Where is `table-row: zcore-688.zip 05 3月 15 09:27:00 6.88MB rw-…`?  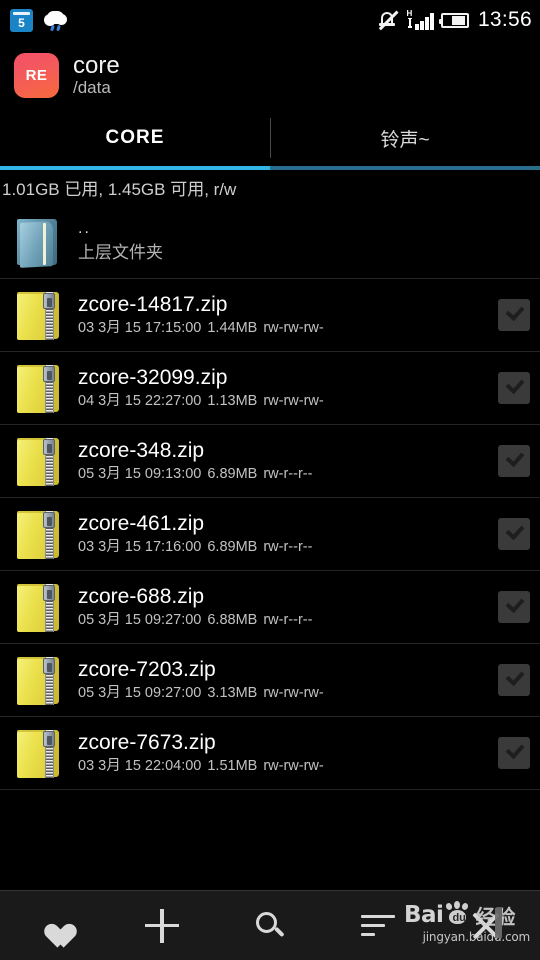 table-row: zcore-688.zip 05 3月 15 09:27:00 6.88MB rw-… is located at coordinates (270, 607).